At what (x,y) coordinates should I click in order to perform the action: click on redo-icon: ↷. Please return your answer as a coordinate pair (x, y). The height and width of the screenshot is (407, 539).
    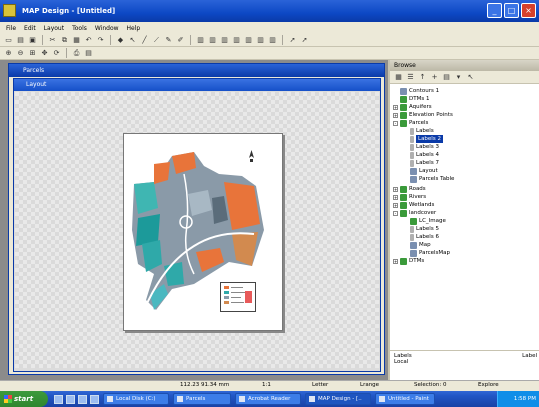
    Looking at the image, I should click on (100, 40).